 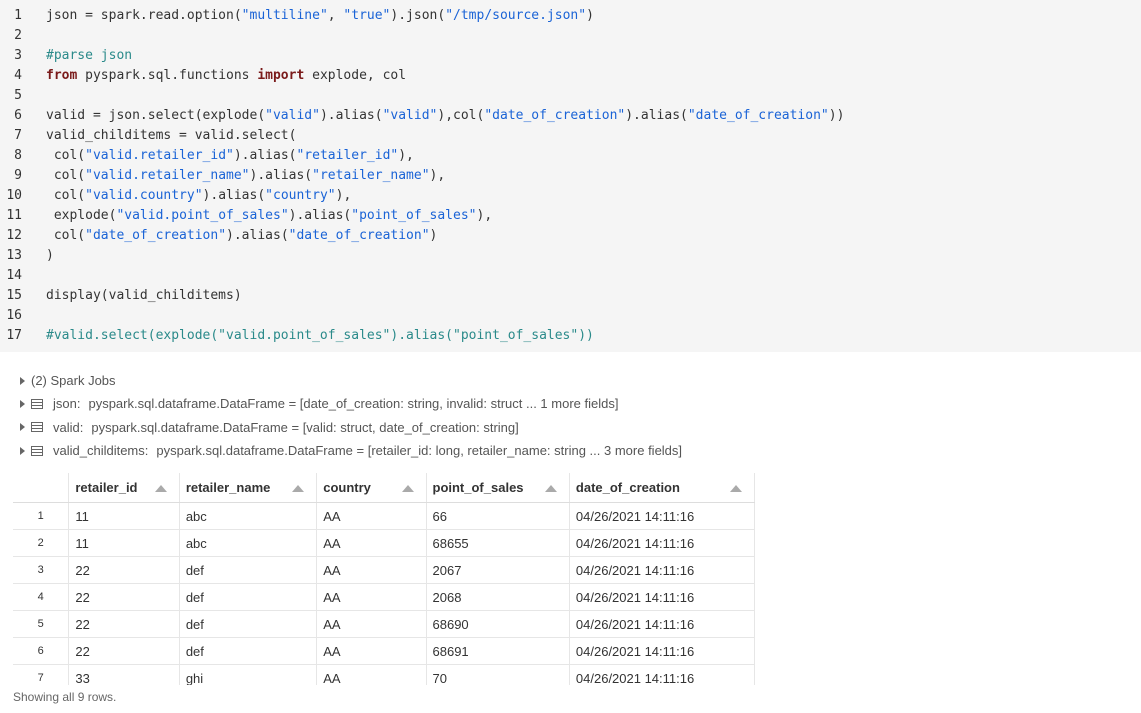 What do you see at coordinates (198, 196) in the screenshot?
I see `code-text: col("valid.country").alias("country"),` at bounding box center [198, 196].